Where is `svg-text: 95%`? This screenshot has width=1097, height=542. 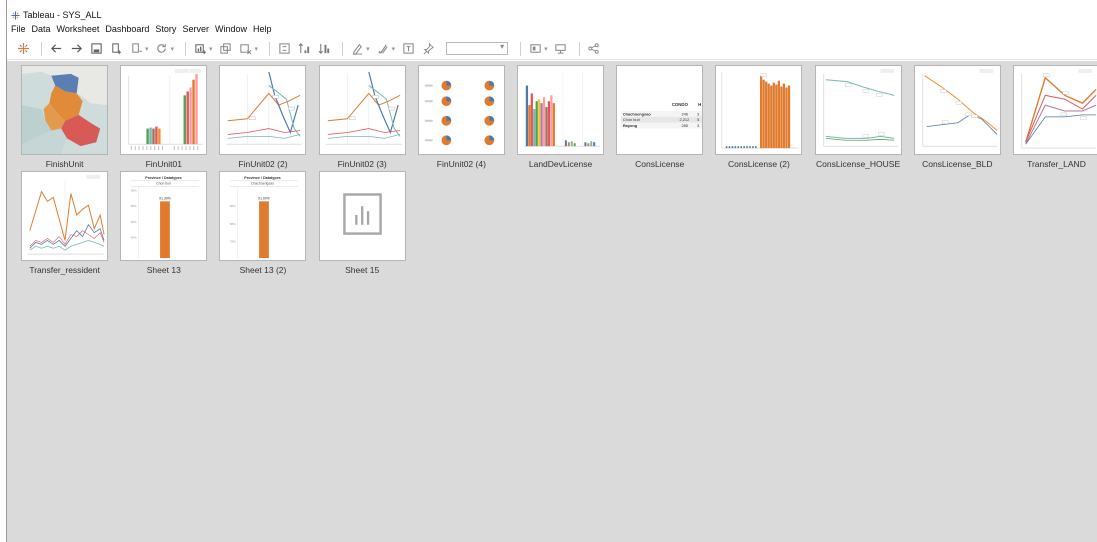
svg-text: 95% is located at coordinates (134, 191).